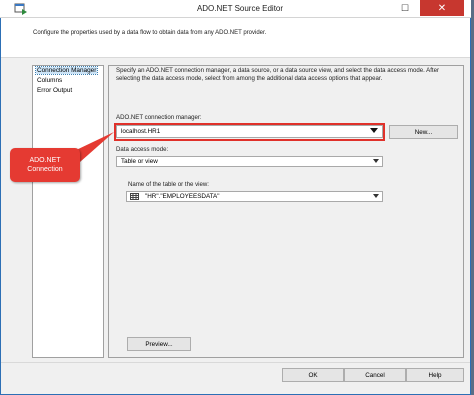 The width and height of the screenshot is (474, 395). What do you see at coordinates (45, 160) in the screenshot?
I see `callout-line-1: ADO.NET` at bounding box center [45, 160].